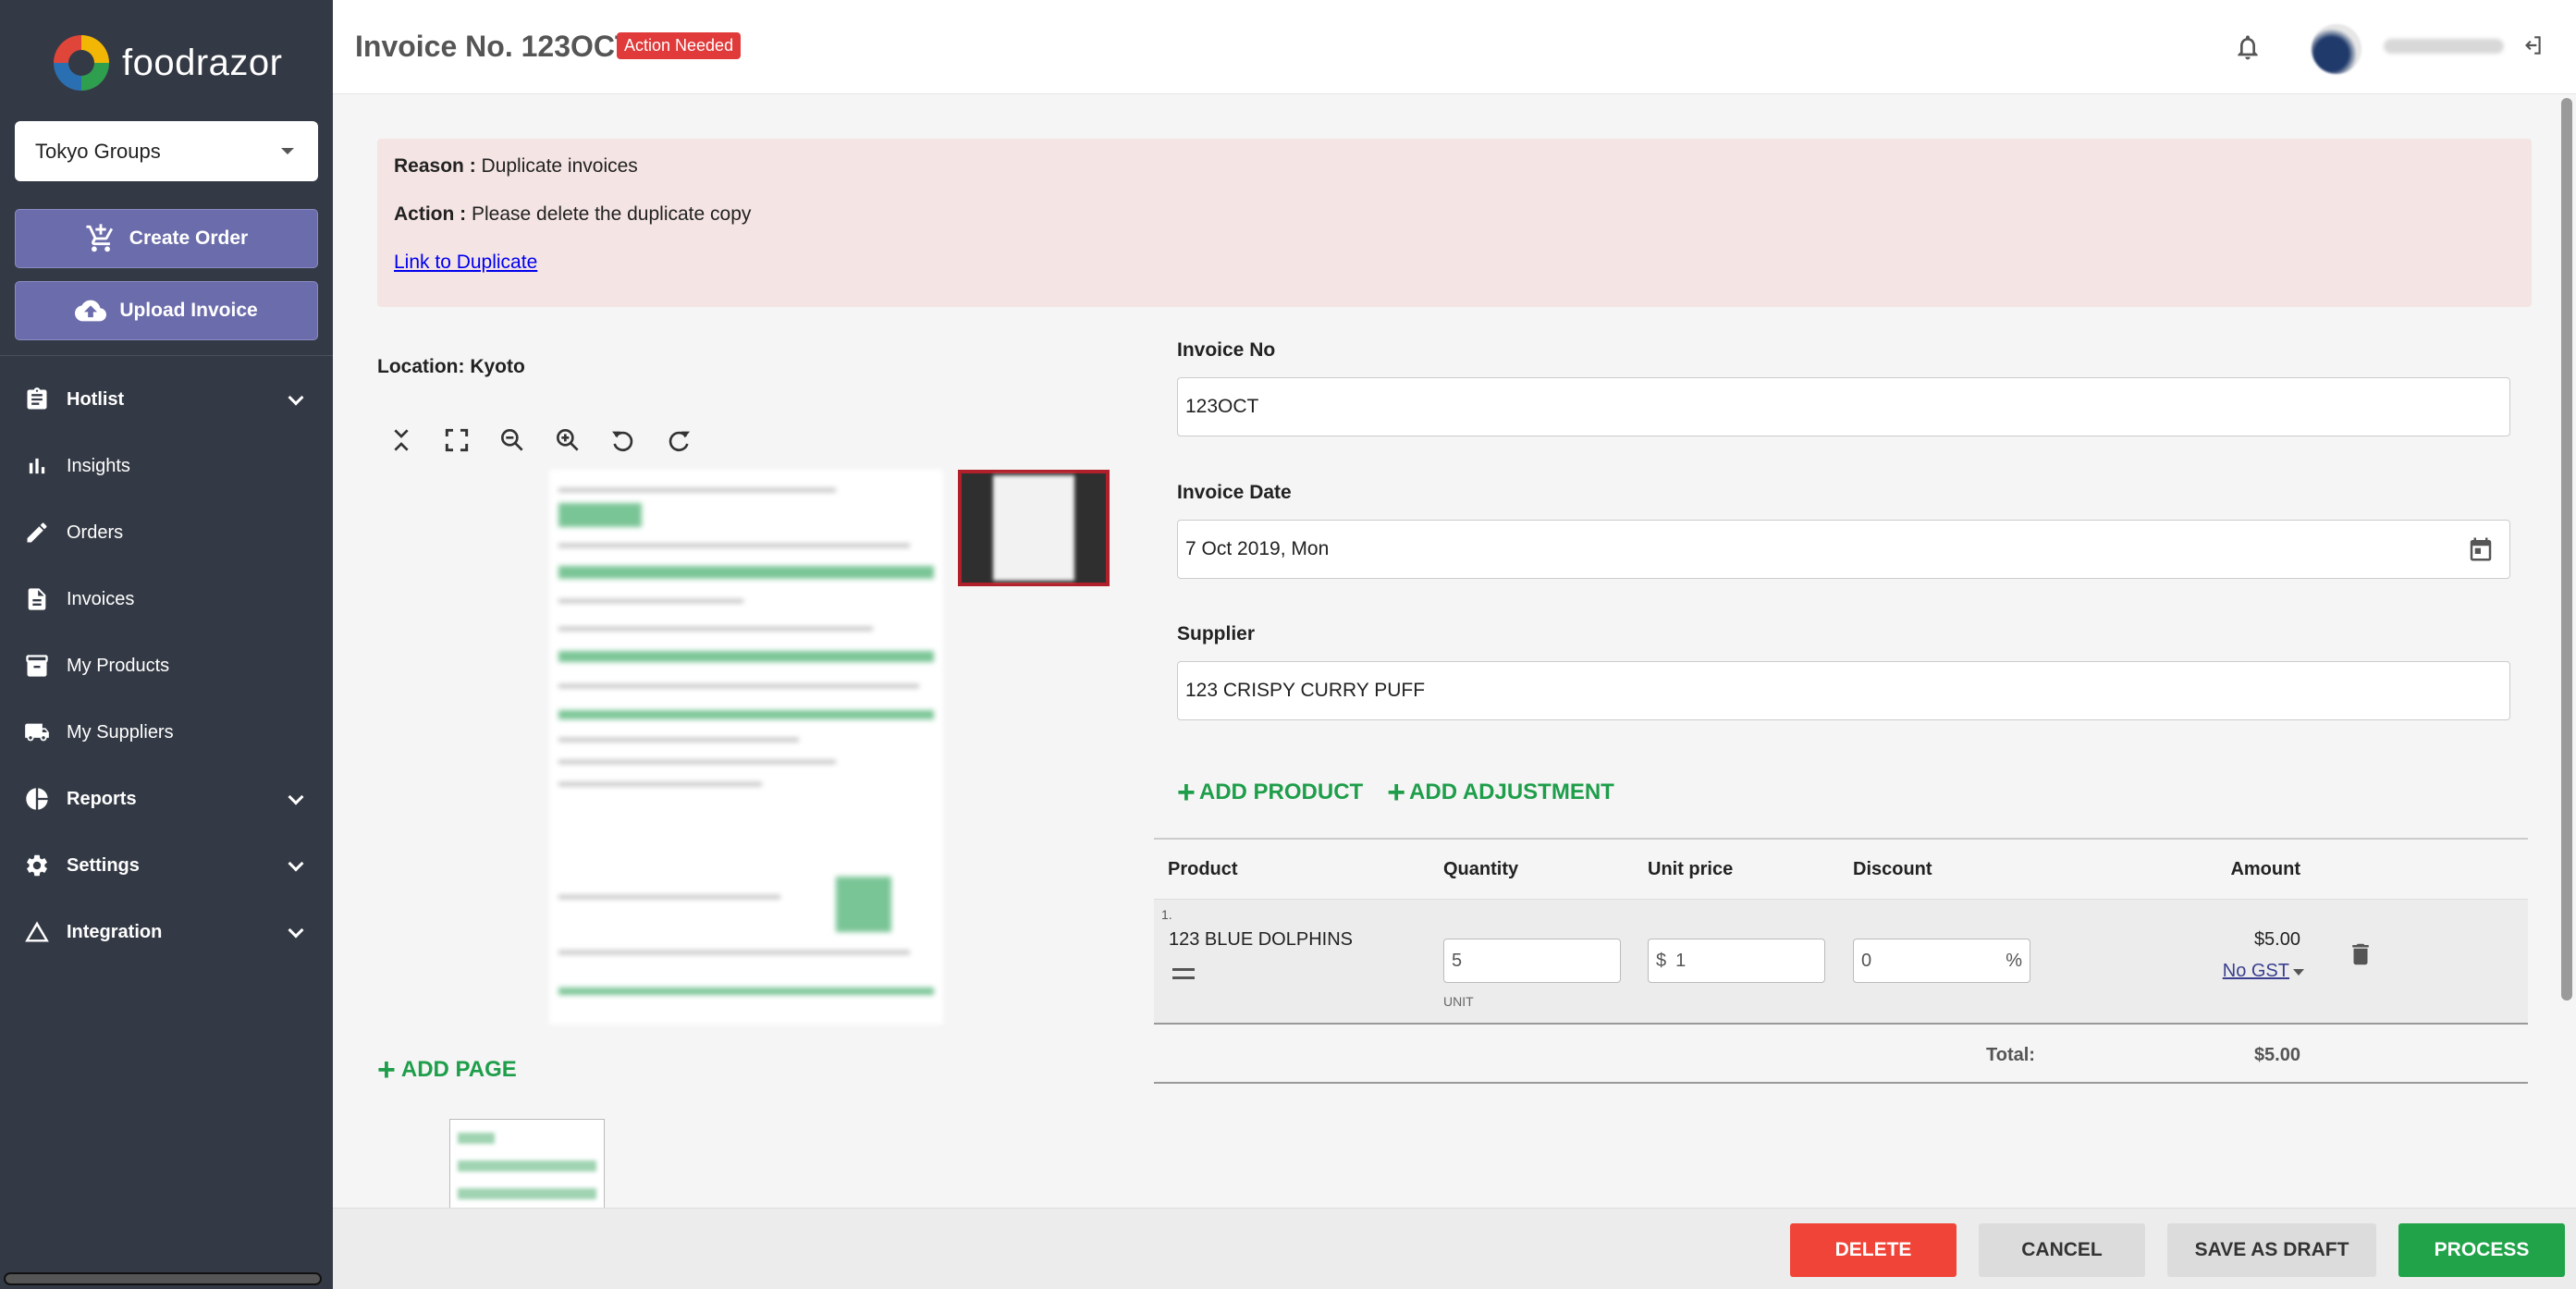 The image size is (2576, 1289). What do you see at coordinates (1941, 961) in the screenshot?
I see `discount-input: 0 %` at bounding box center [1941, 961].